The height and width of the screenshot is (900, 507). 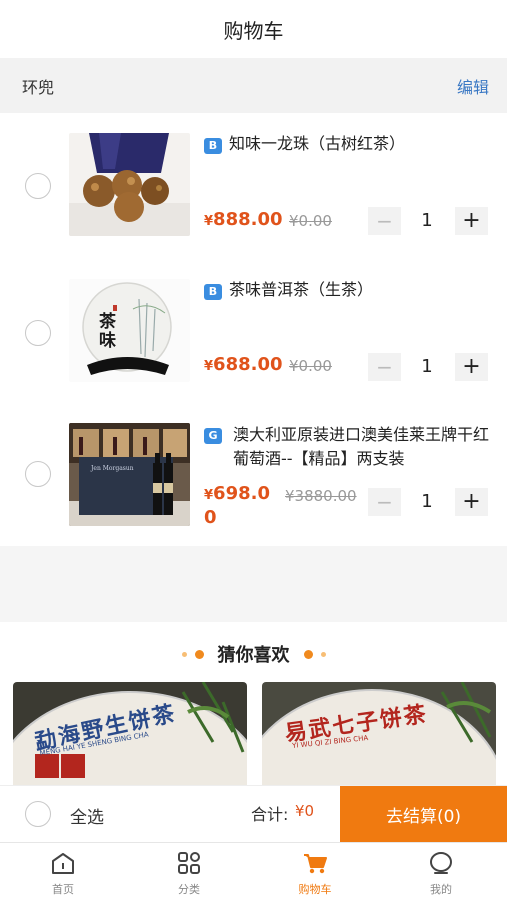 I want to click on puer-cake-label: 茶味, so click(x=107, y=331).